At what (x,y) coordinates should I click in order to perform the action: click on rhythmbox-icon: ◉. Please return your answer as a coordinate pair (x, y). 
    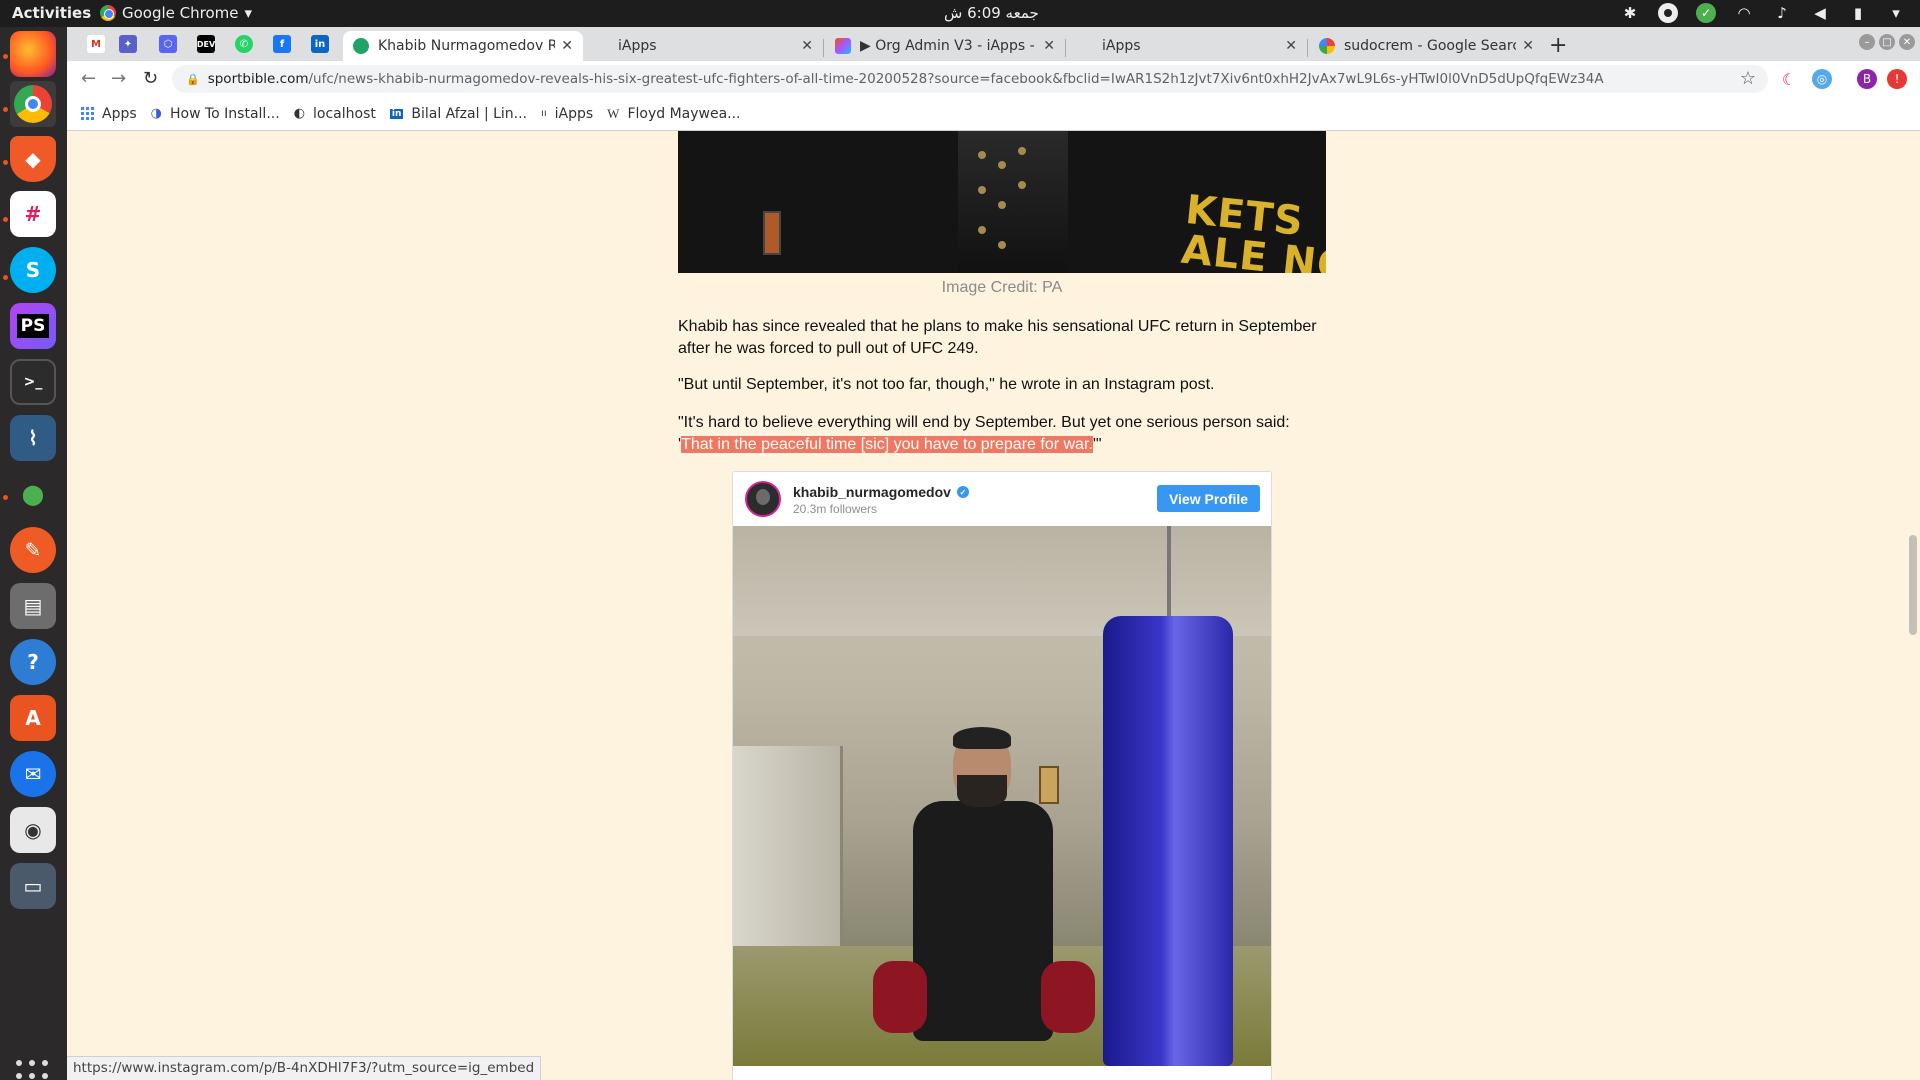
    Looking at the image, I should click on (33, 830).